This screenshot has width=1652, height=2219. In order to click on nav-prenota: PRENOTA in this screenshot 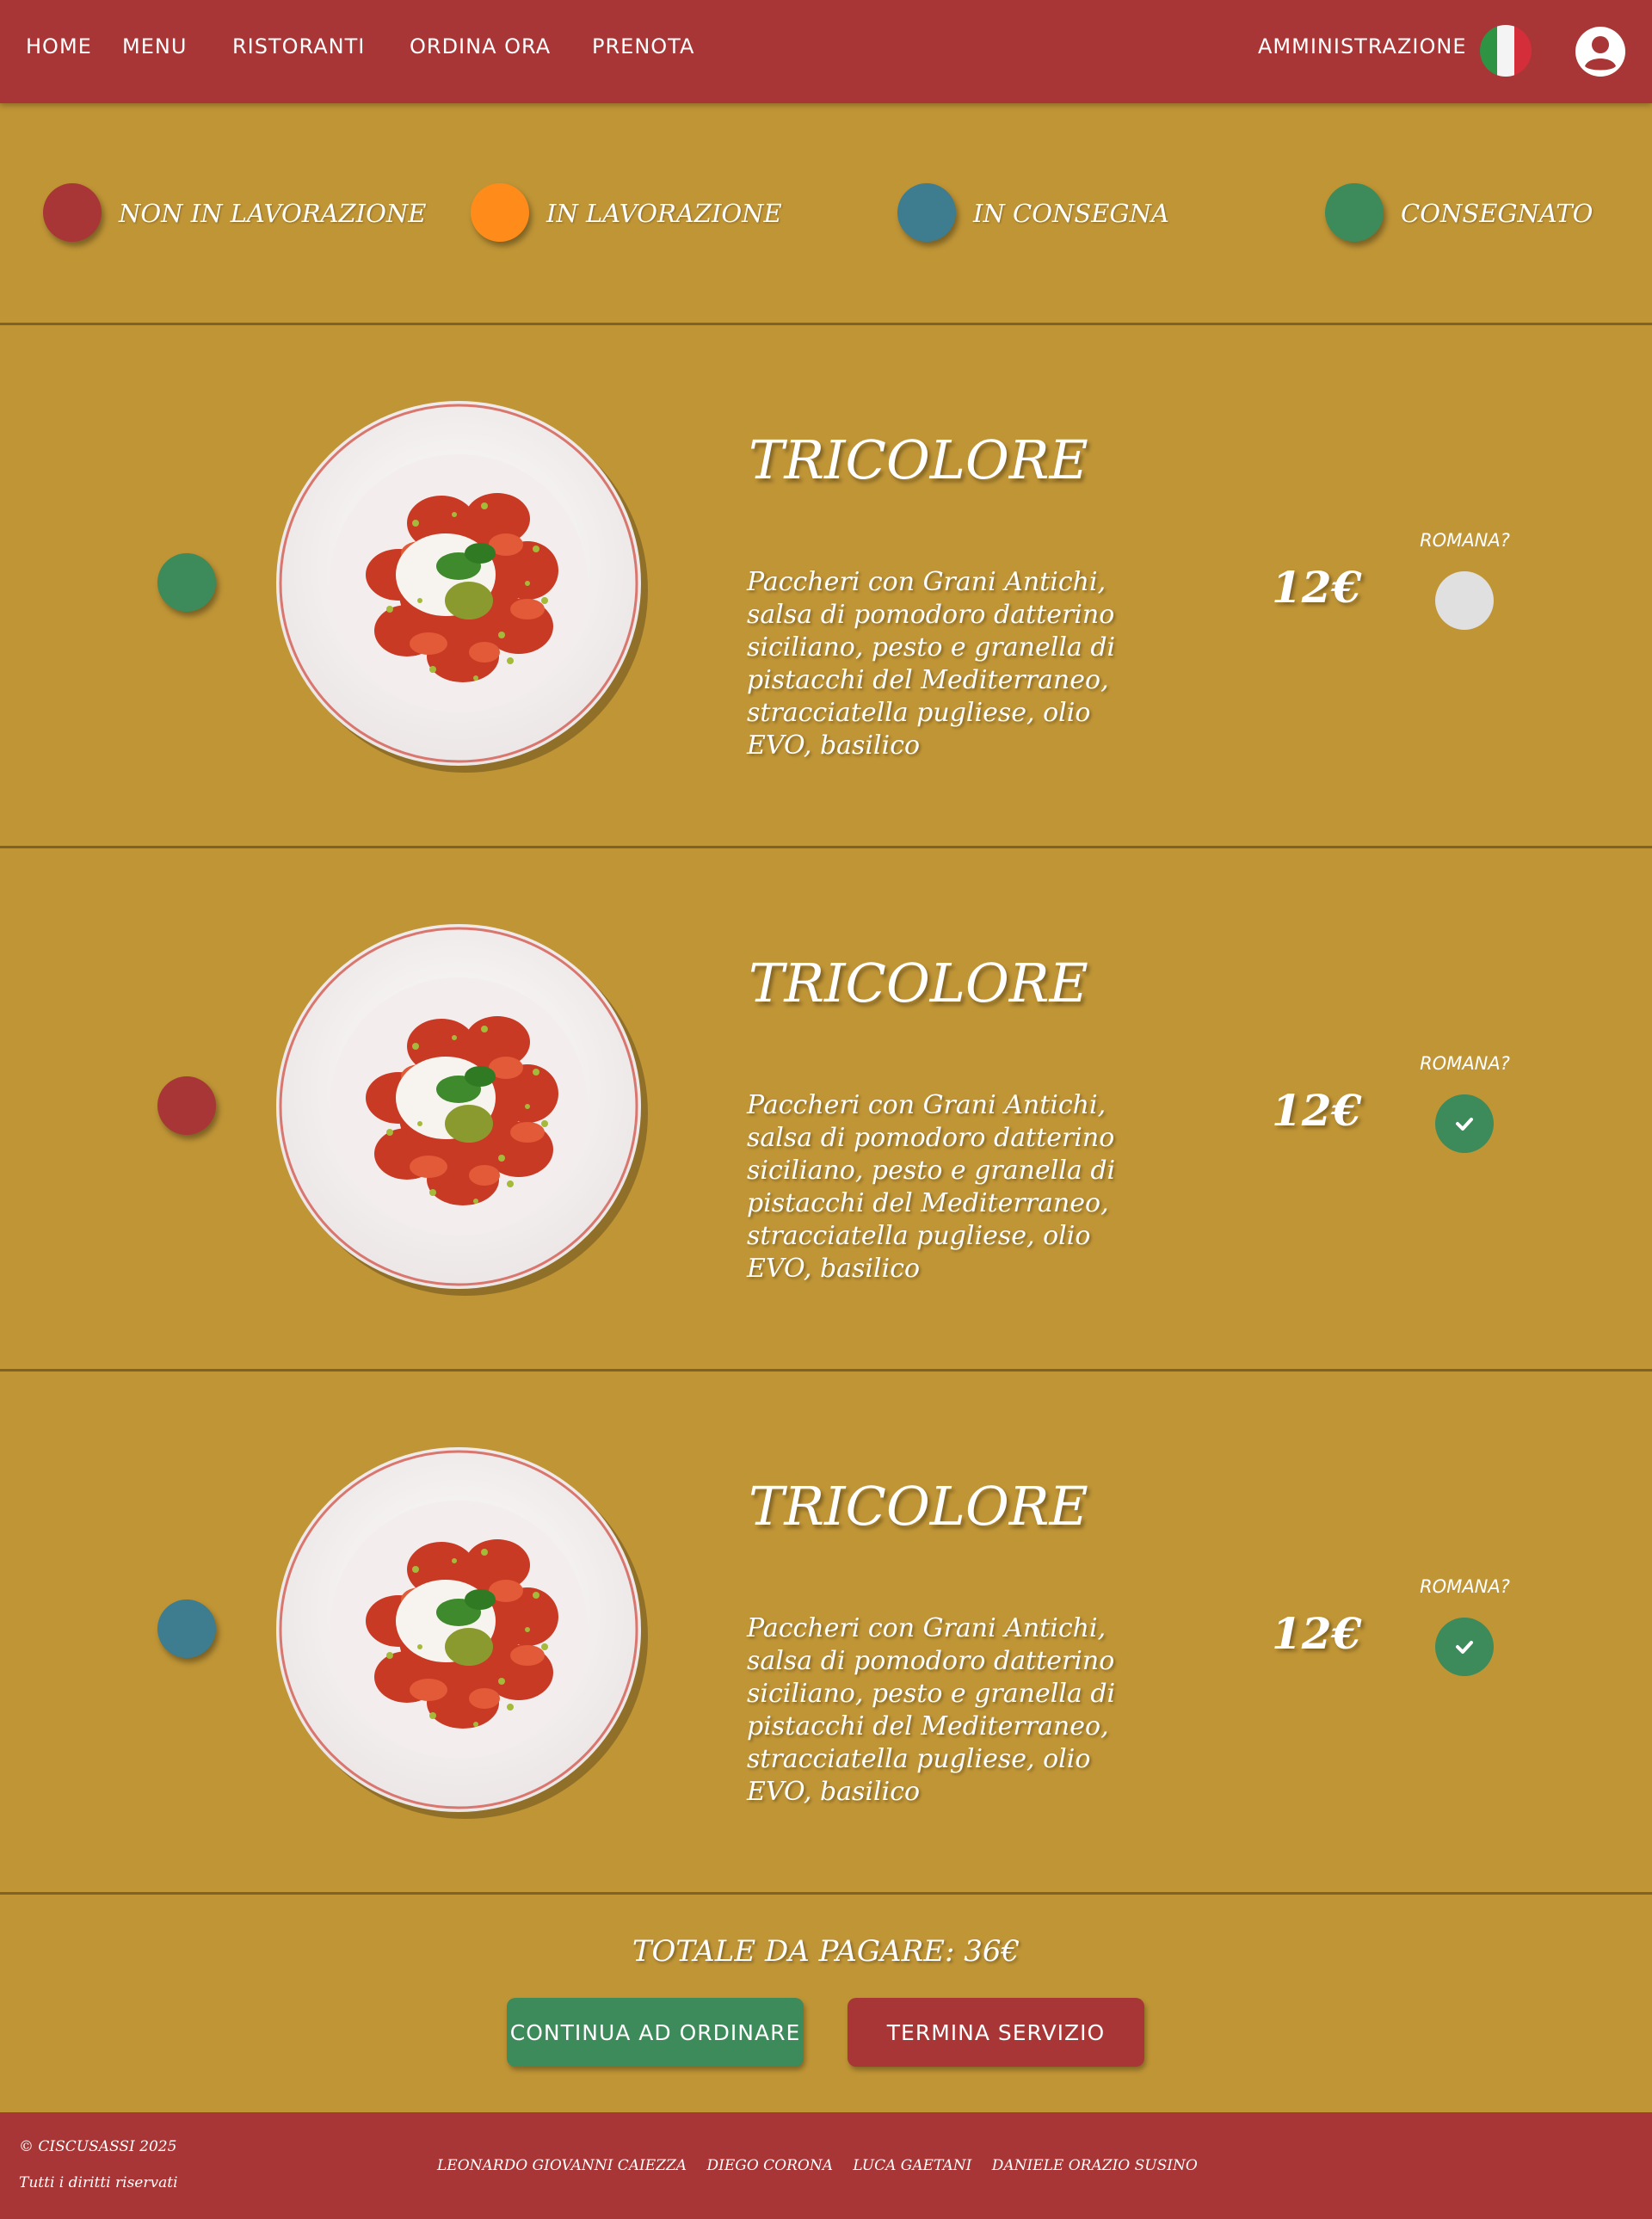, I will do `click(643, 46)`.